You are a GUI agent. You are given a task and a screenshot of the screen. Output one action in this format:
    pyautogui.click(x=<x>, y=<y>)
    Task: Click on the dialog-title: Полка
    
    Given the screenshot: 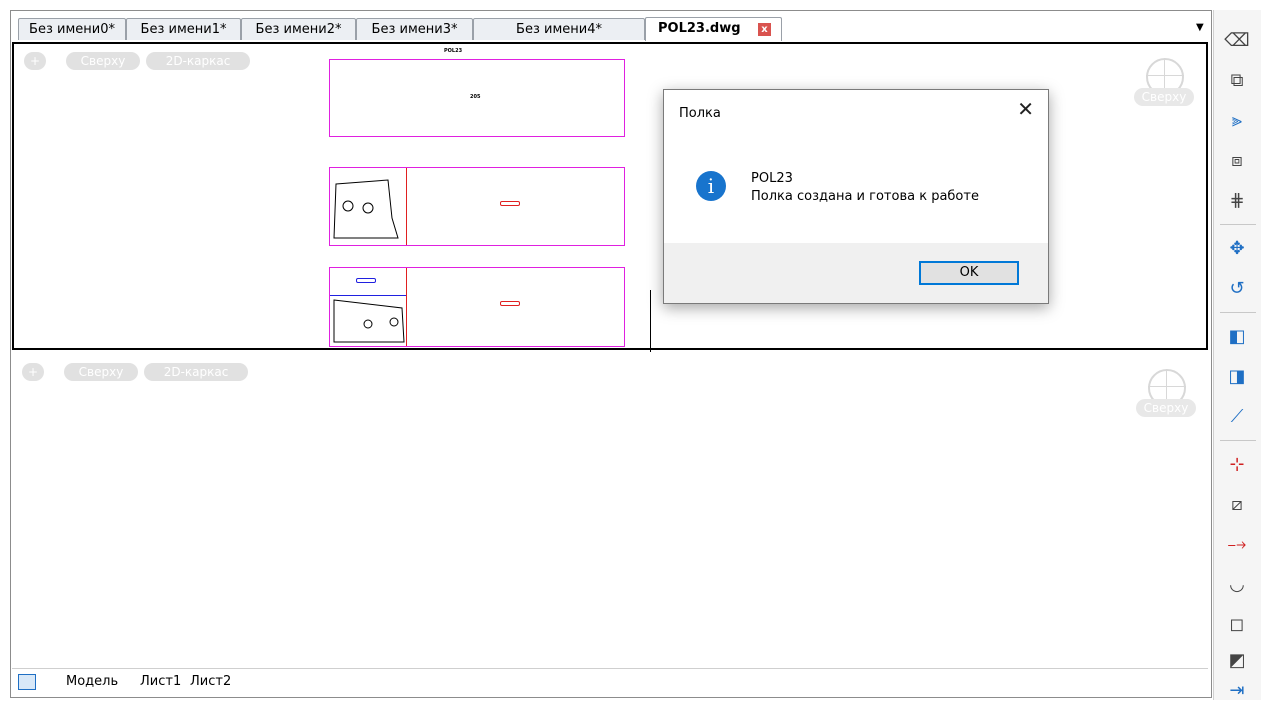 What is the action you would take?
    pyautogui.click(x=700, y=113)
    